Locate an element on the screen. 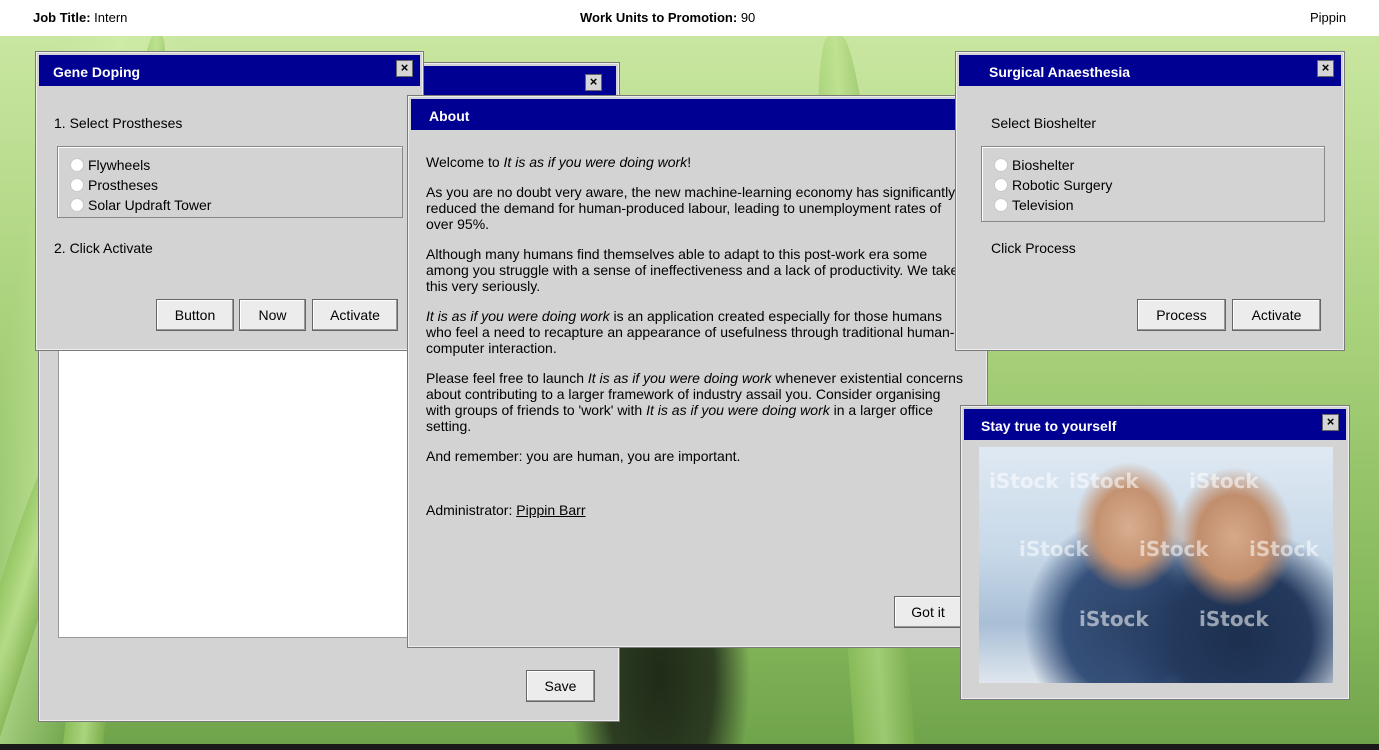 The image size is (1379, 750). administrator-line: Administrator: Pippin Barr is located at coordinates (506, 510).